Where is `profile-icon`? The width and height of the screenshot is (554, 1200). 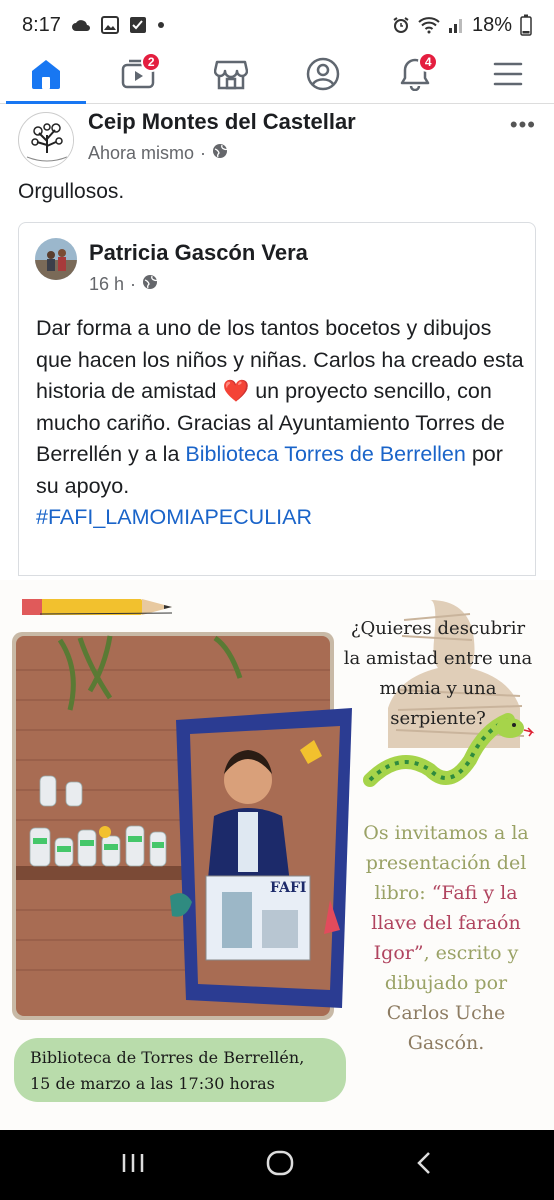
profile-icon is located at coordinates (323, 76).